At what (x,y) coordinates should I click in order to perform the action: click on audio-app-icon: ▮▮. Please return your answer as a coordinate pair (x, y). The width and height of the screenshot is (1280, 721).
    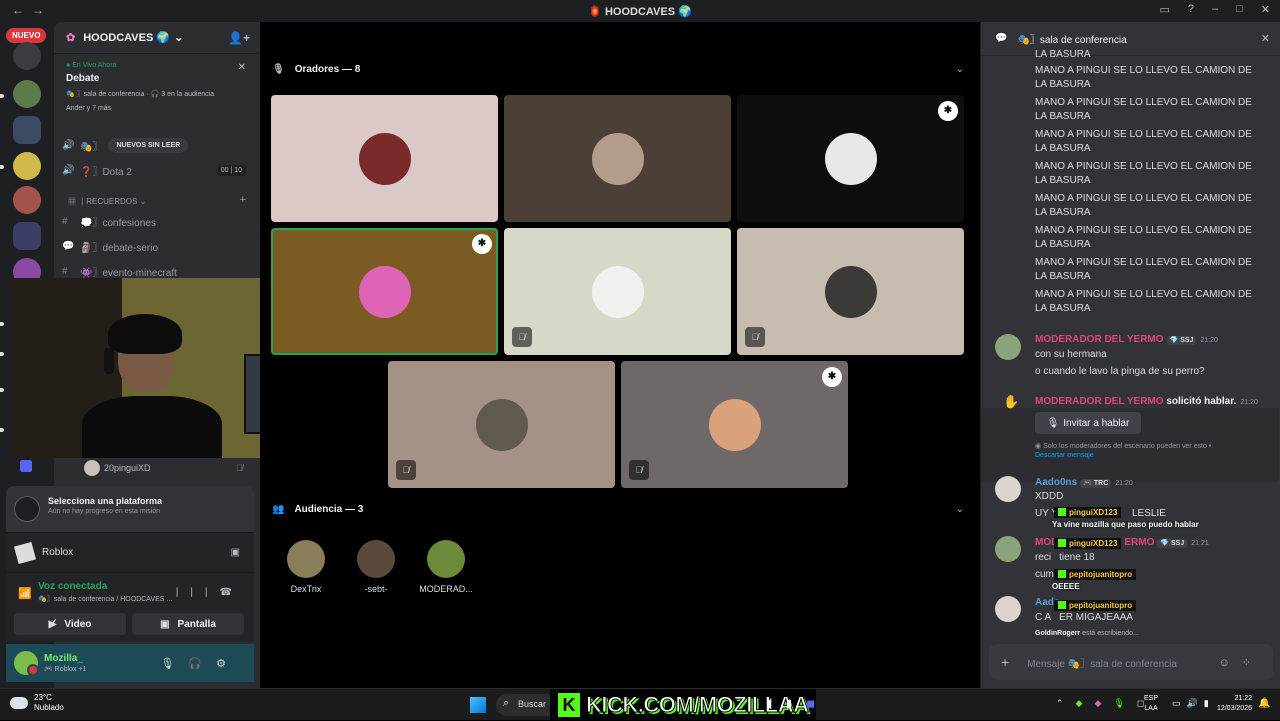
    Looking at the image, I should click on (786, 704).